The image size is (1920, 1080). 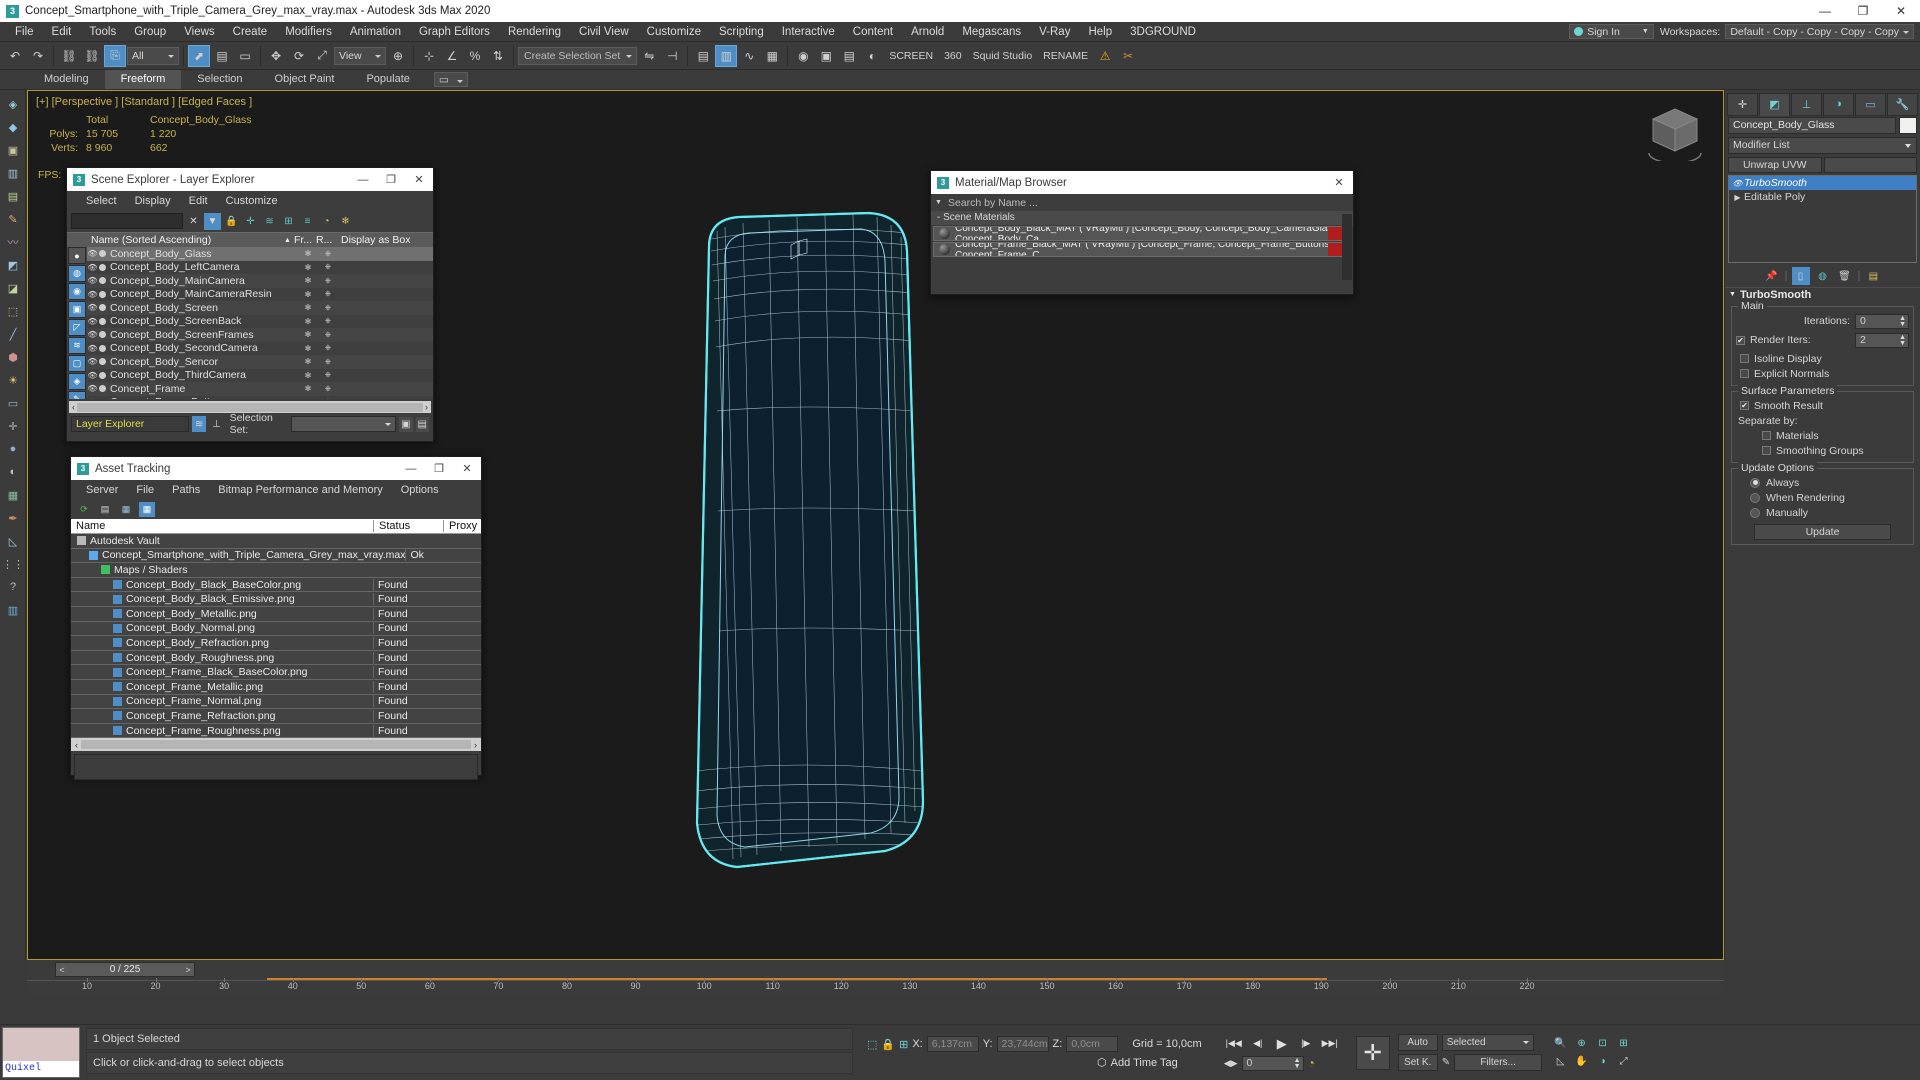 I want to click on angle-snap-icon: ∠, so click(x=452, y=56).